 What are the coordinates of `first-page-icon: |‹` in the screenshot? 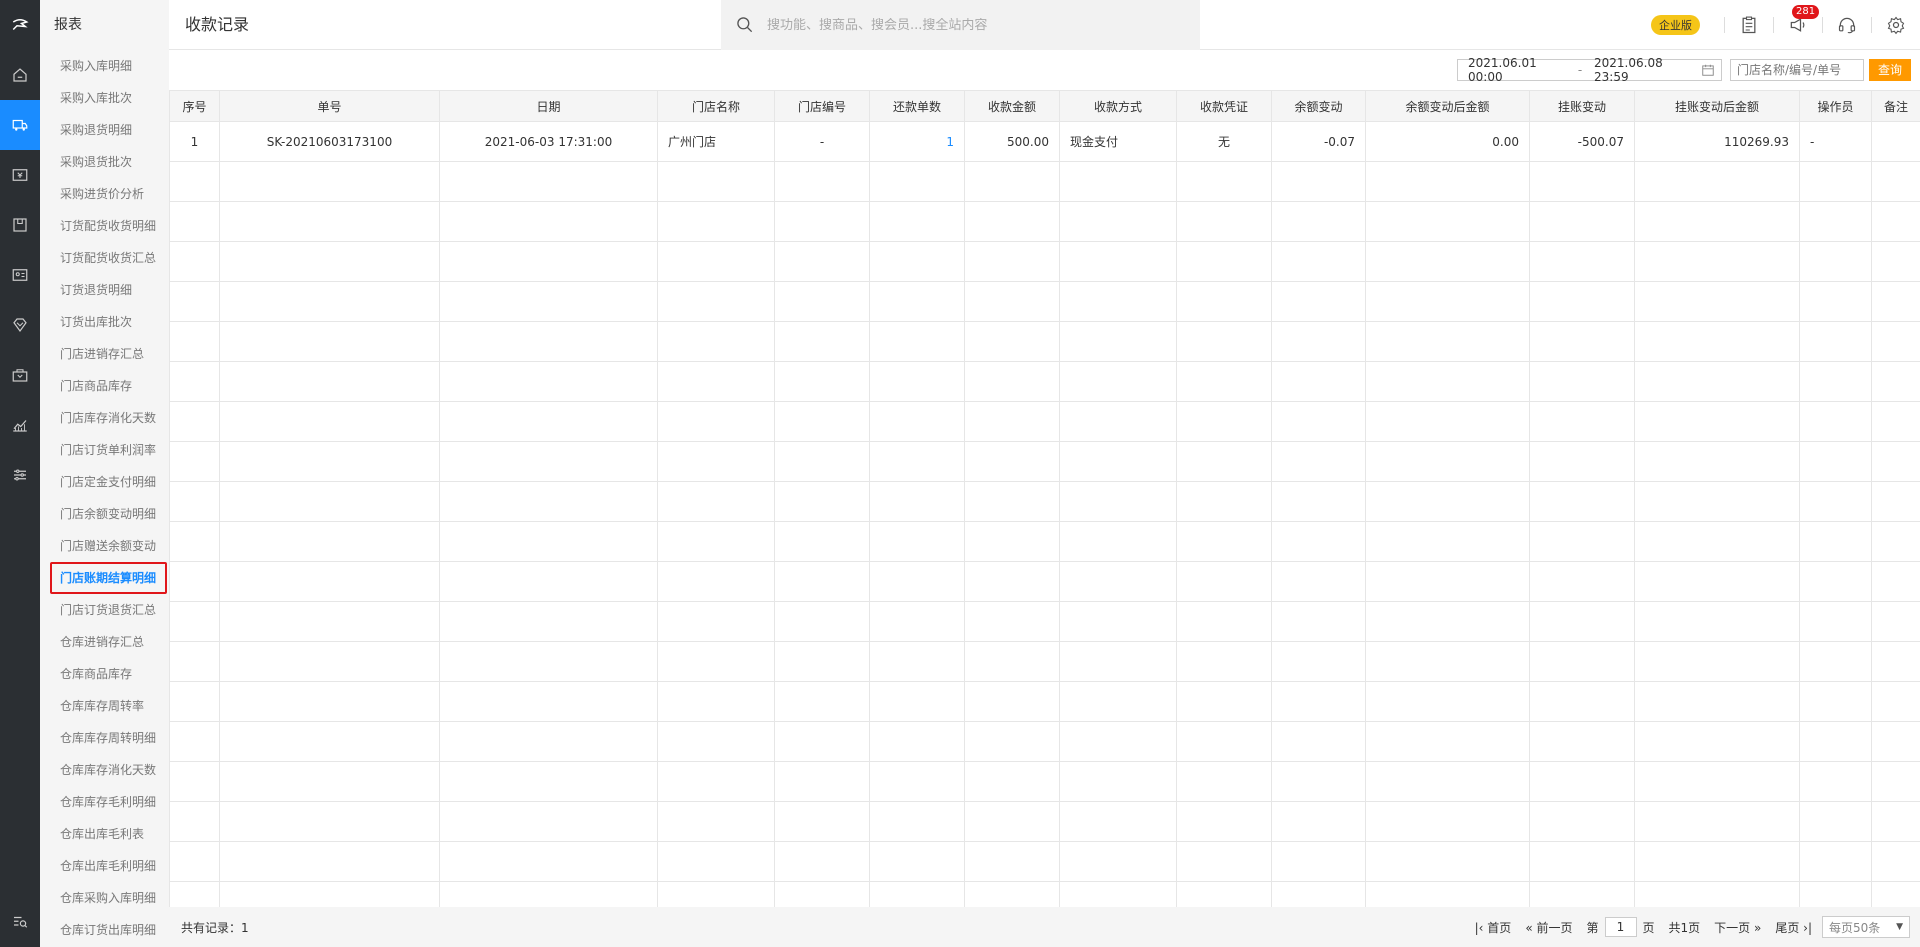 It's located at (1481, 927).